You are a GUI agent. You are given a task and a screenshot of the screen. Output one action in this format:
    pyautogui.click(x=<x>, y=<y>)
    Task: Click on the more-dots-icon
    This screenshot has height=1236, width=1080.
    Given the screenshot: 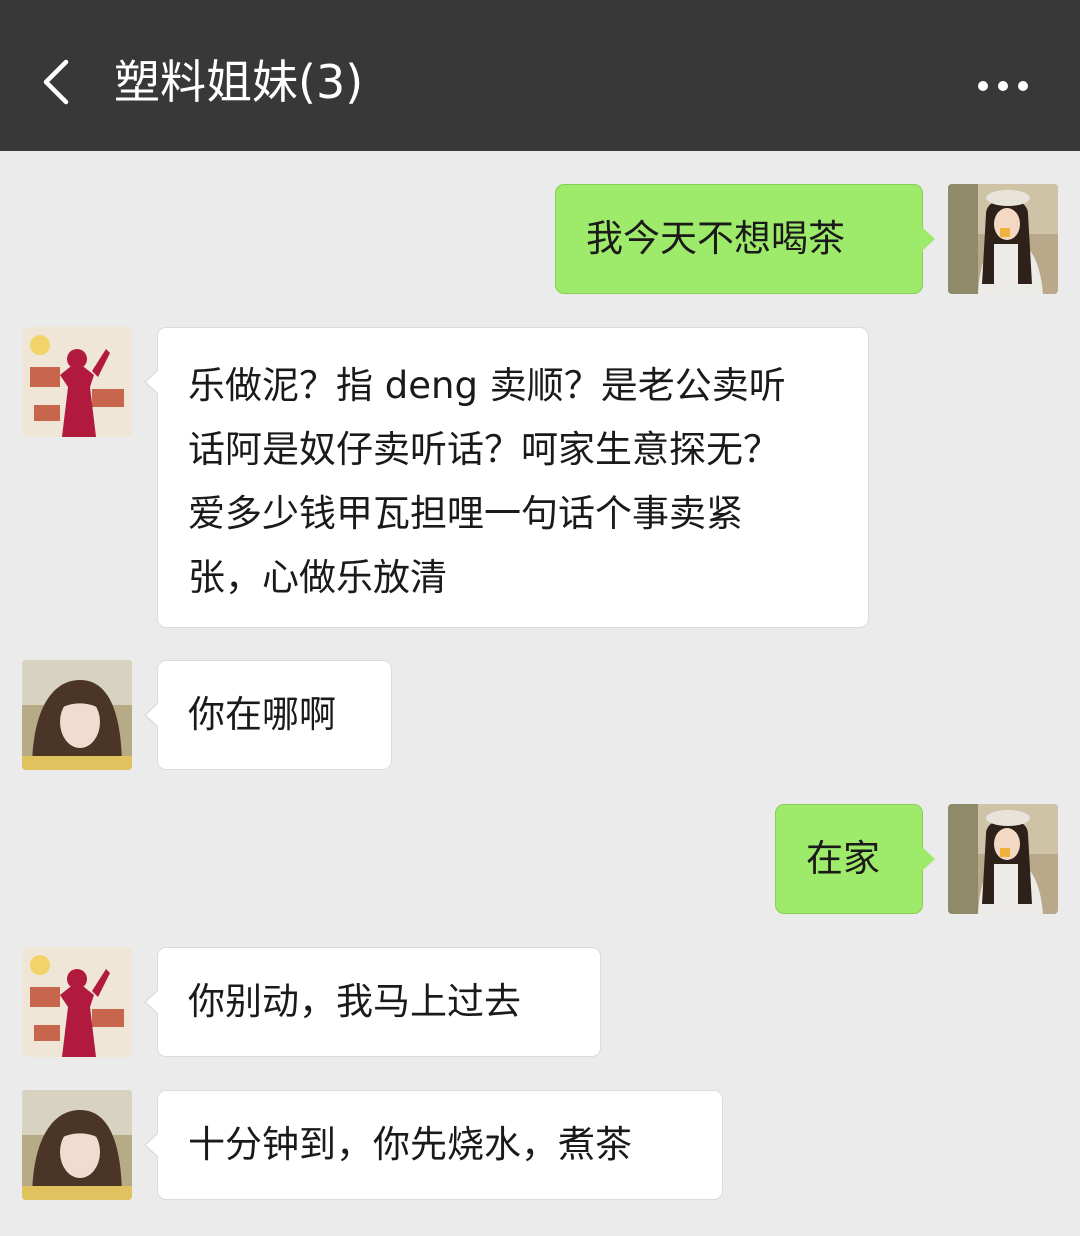 What is the action you would take?
    pyautogui.click(x=1003, y=86)
    